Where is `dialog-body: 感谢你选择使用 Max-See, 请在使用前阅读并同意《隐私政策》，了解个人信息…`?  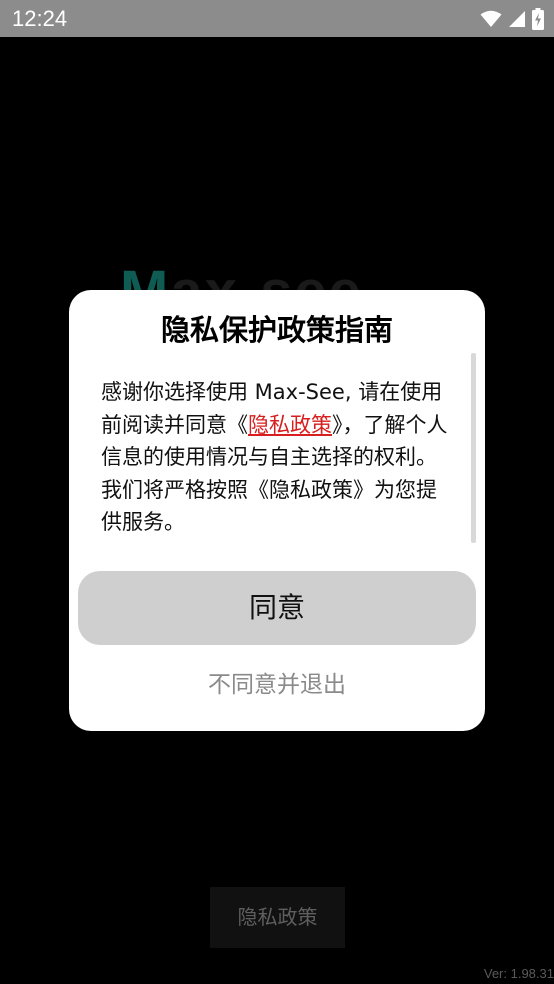 dialog-body: 感谢你选择使用 Max-See, 请在使用前阅读并同意《隐私政策》，了解个人信息… is located at coordinates (279, 459).